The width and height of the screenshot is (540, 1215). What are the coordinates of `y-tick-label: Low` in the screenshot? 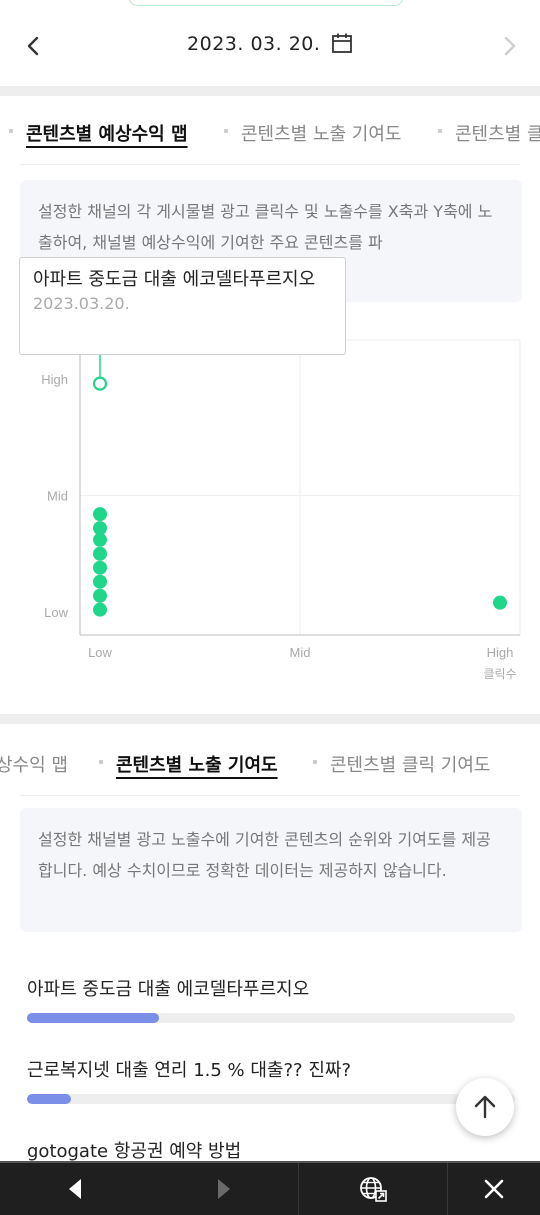 It's located at (56, 612).